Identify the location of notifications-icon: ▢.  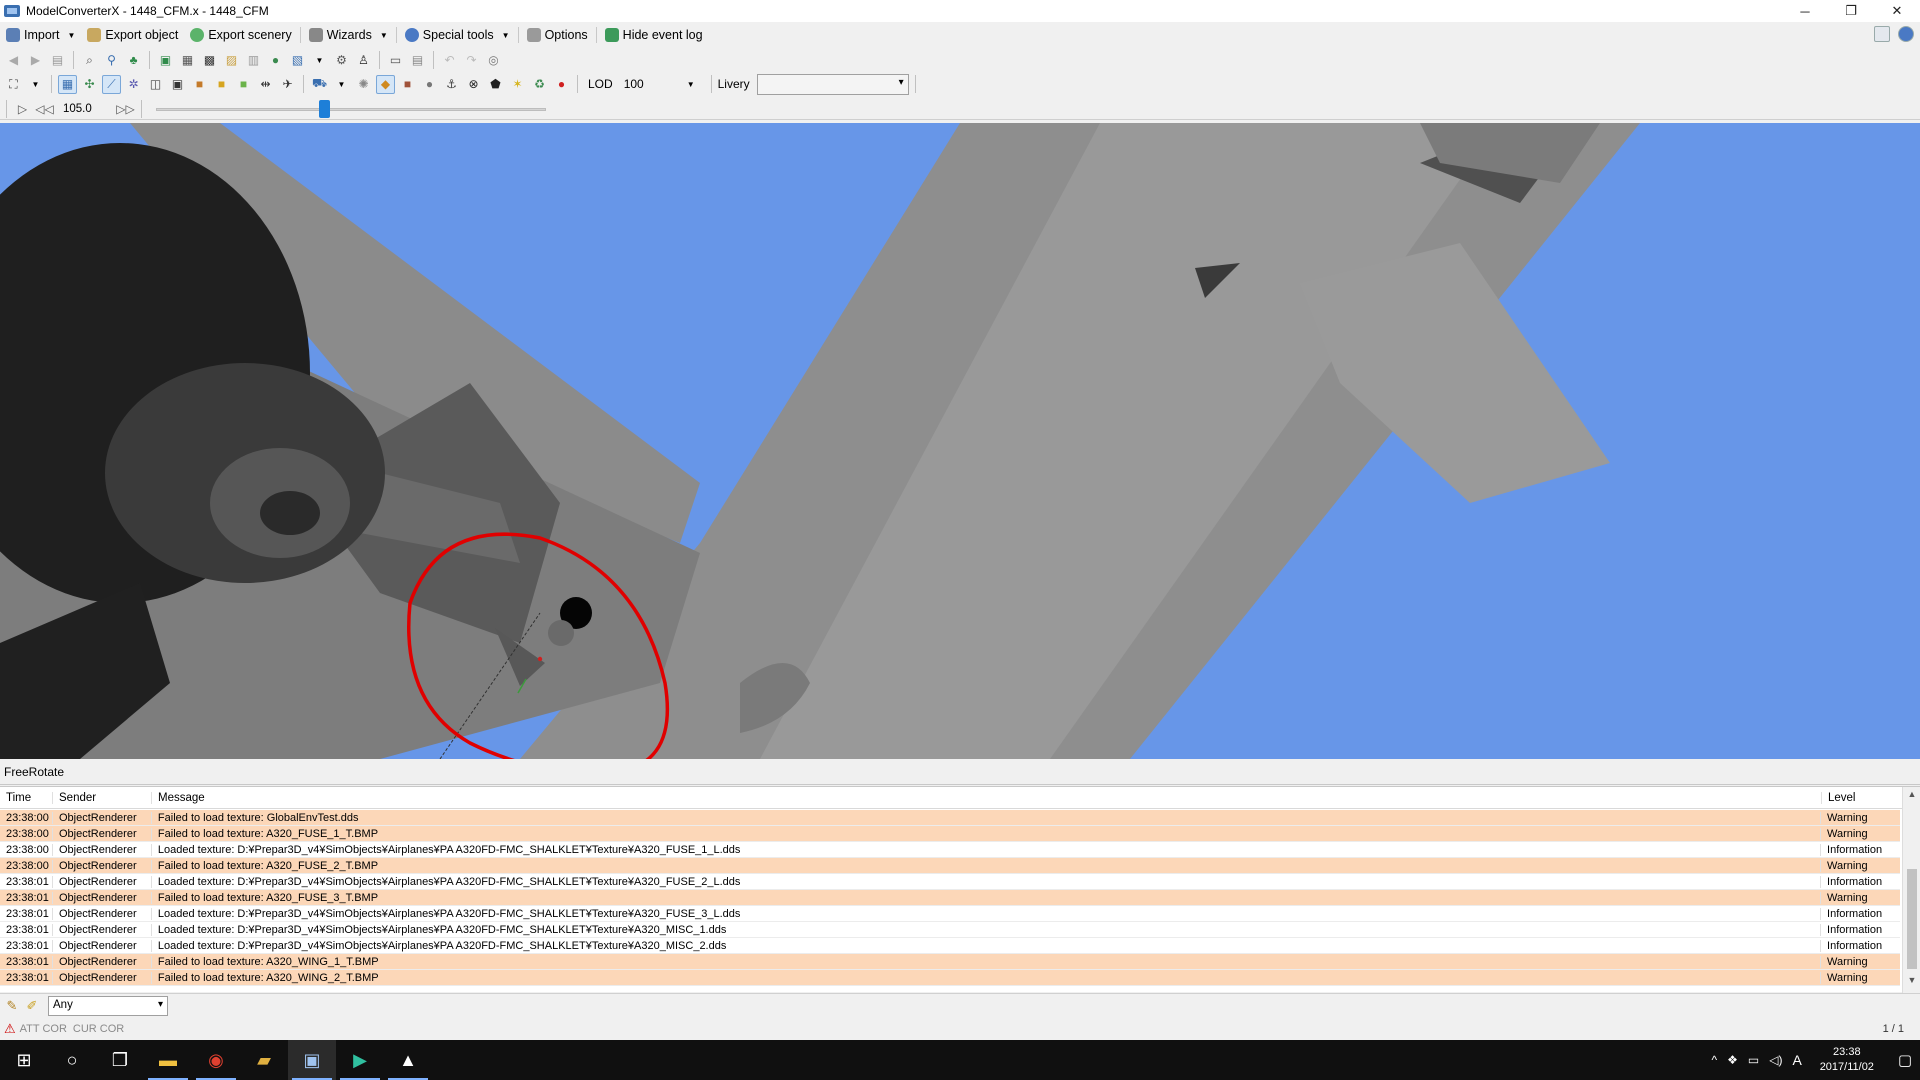
(1905, 1060).